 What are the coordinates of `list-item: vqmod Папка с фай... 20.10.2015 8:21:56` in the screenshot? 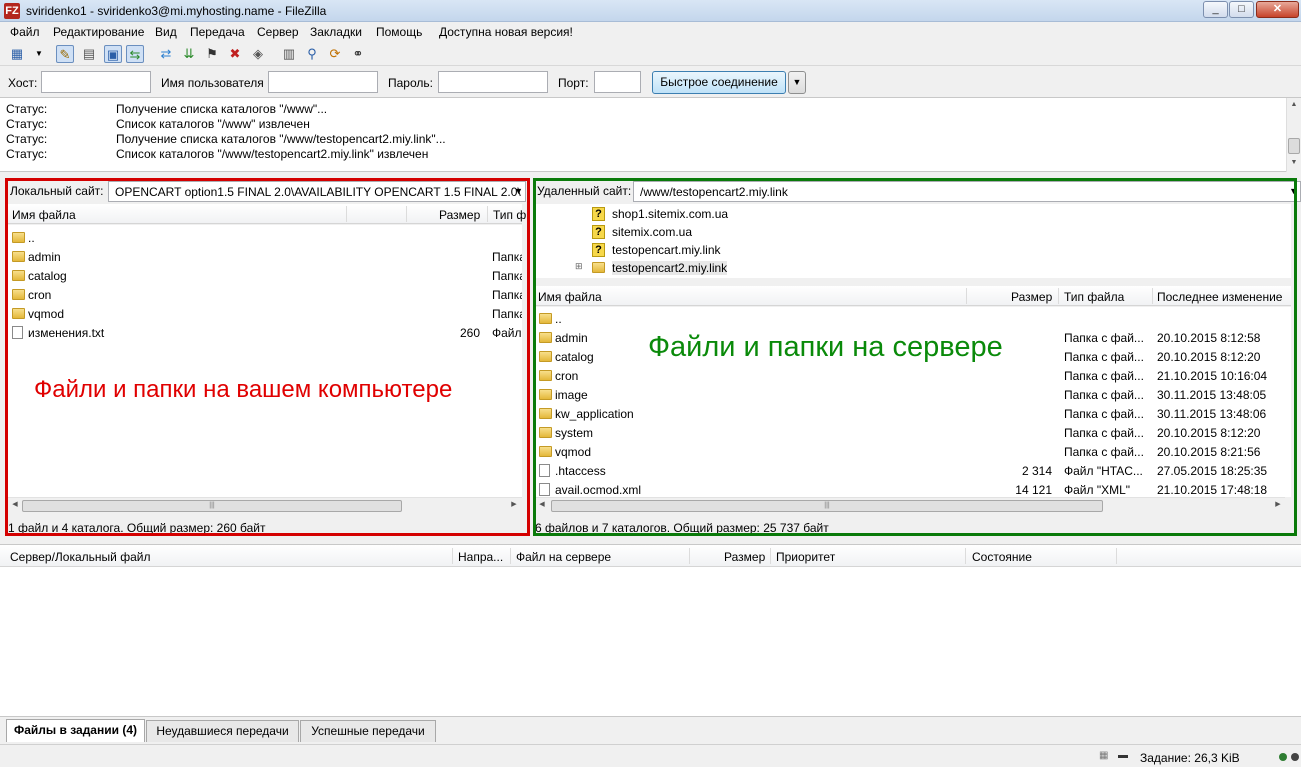 It's located at (905, 451).